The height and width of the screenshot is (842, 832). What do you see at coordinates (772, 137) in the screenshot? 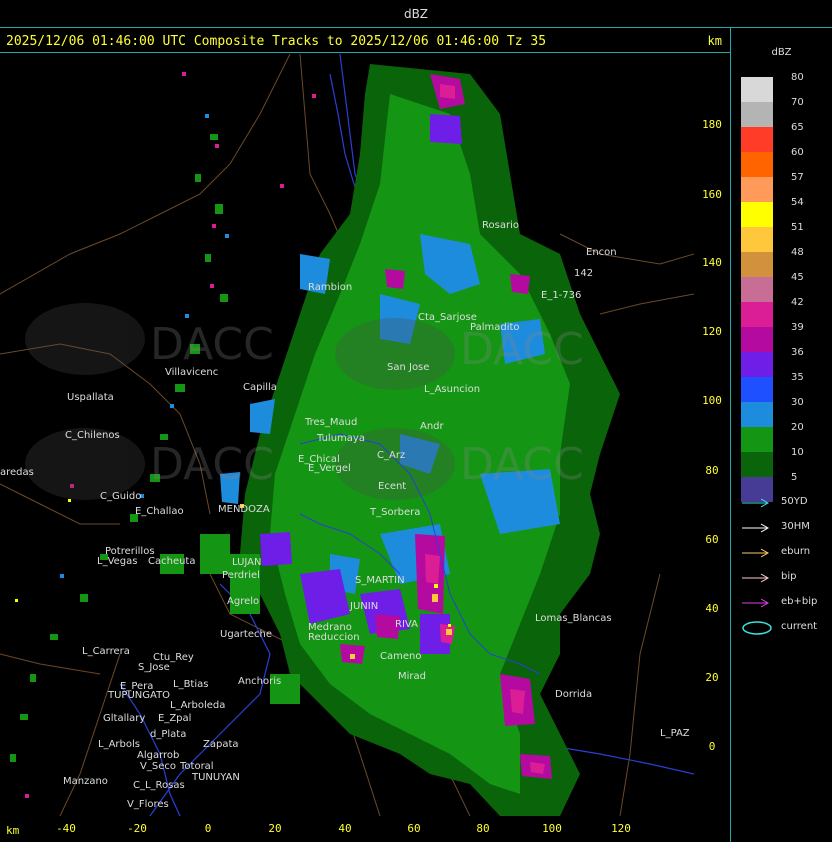
I see `dbz-level-swatch: 65` at bounding box center [772, 137].